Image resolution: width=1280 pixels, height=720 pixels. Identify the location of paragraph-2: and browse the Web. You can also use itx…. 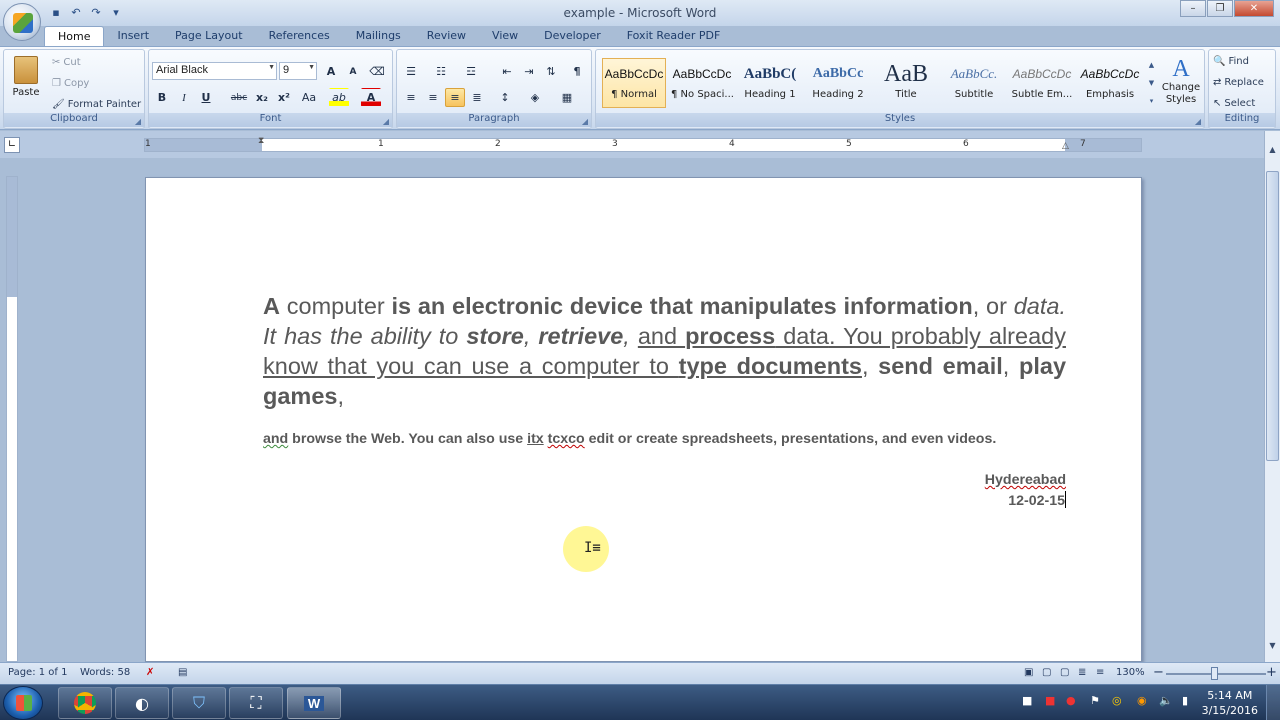
(664, 439).